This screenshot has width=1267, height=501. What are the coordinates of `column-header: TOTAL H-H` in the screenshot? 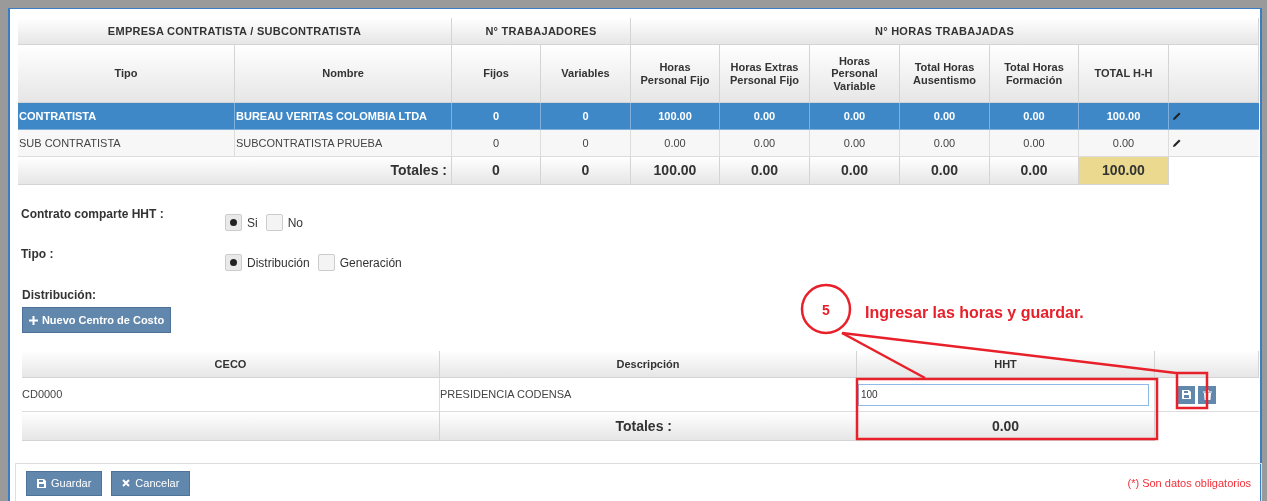 It's located at (1124, 74).